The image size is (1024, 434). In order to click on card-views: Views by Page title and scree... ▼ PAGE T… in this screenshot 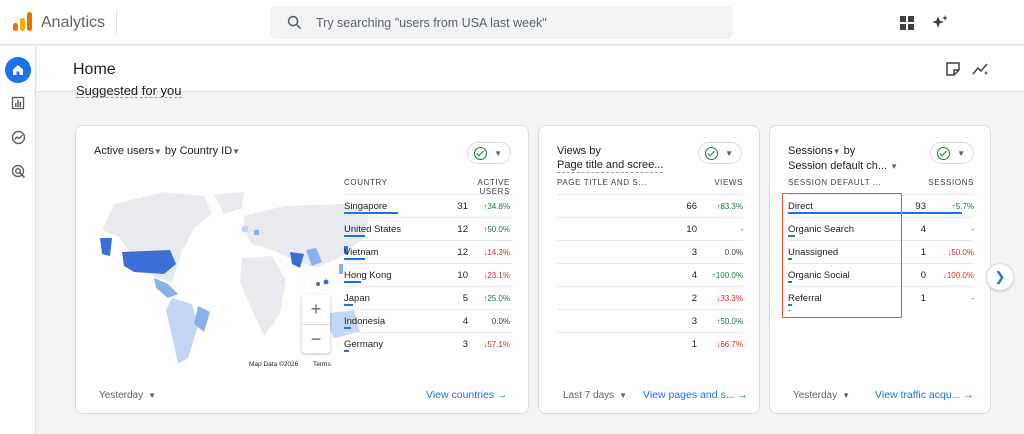, I will do `click(649, 269)`.